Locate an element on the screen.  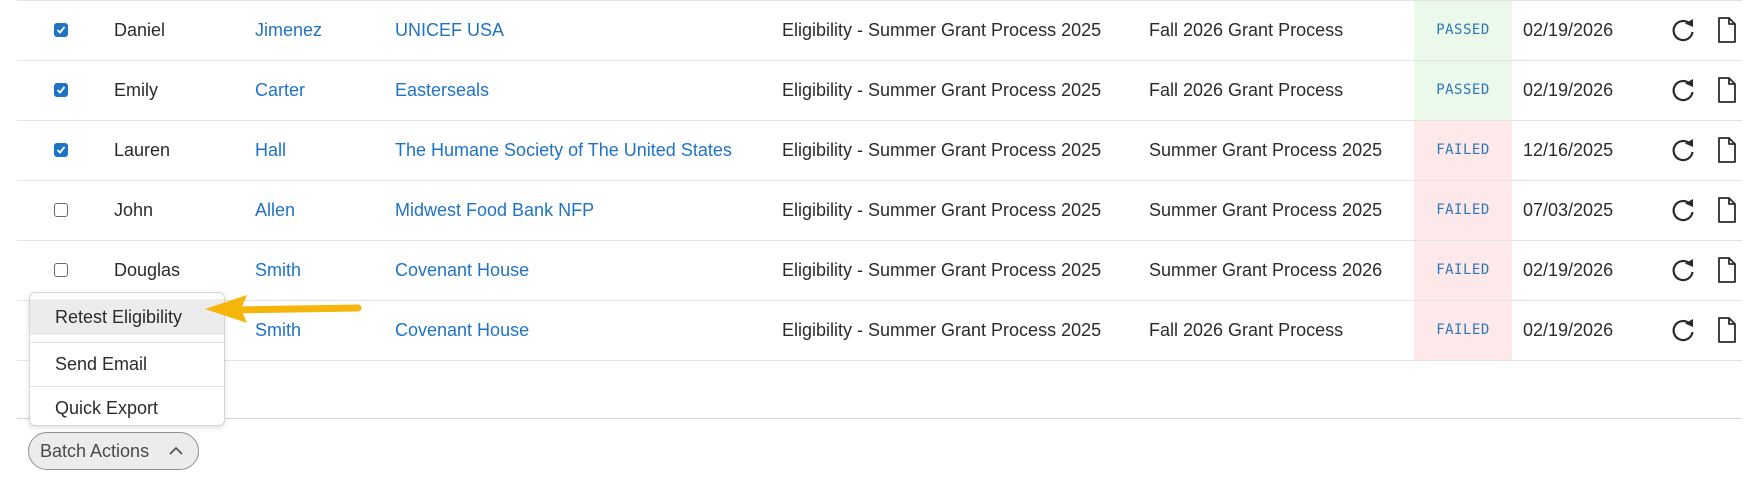
last-name-link: Hall is located at coordinates (270, 150).